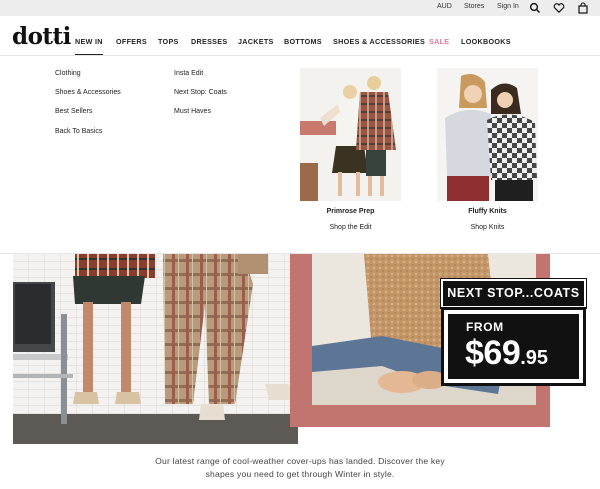 Image resolution: width=600 pixels, height=489 pixels. What do you see at coordinates (88, 92) in the screenshot?
I see `menu-link-shoes-accessories: Shoes & Accessories` at bounding box center [88, 92].